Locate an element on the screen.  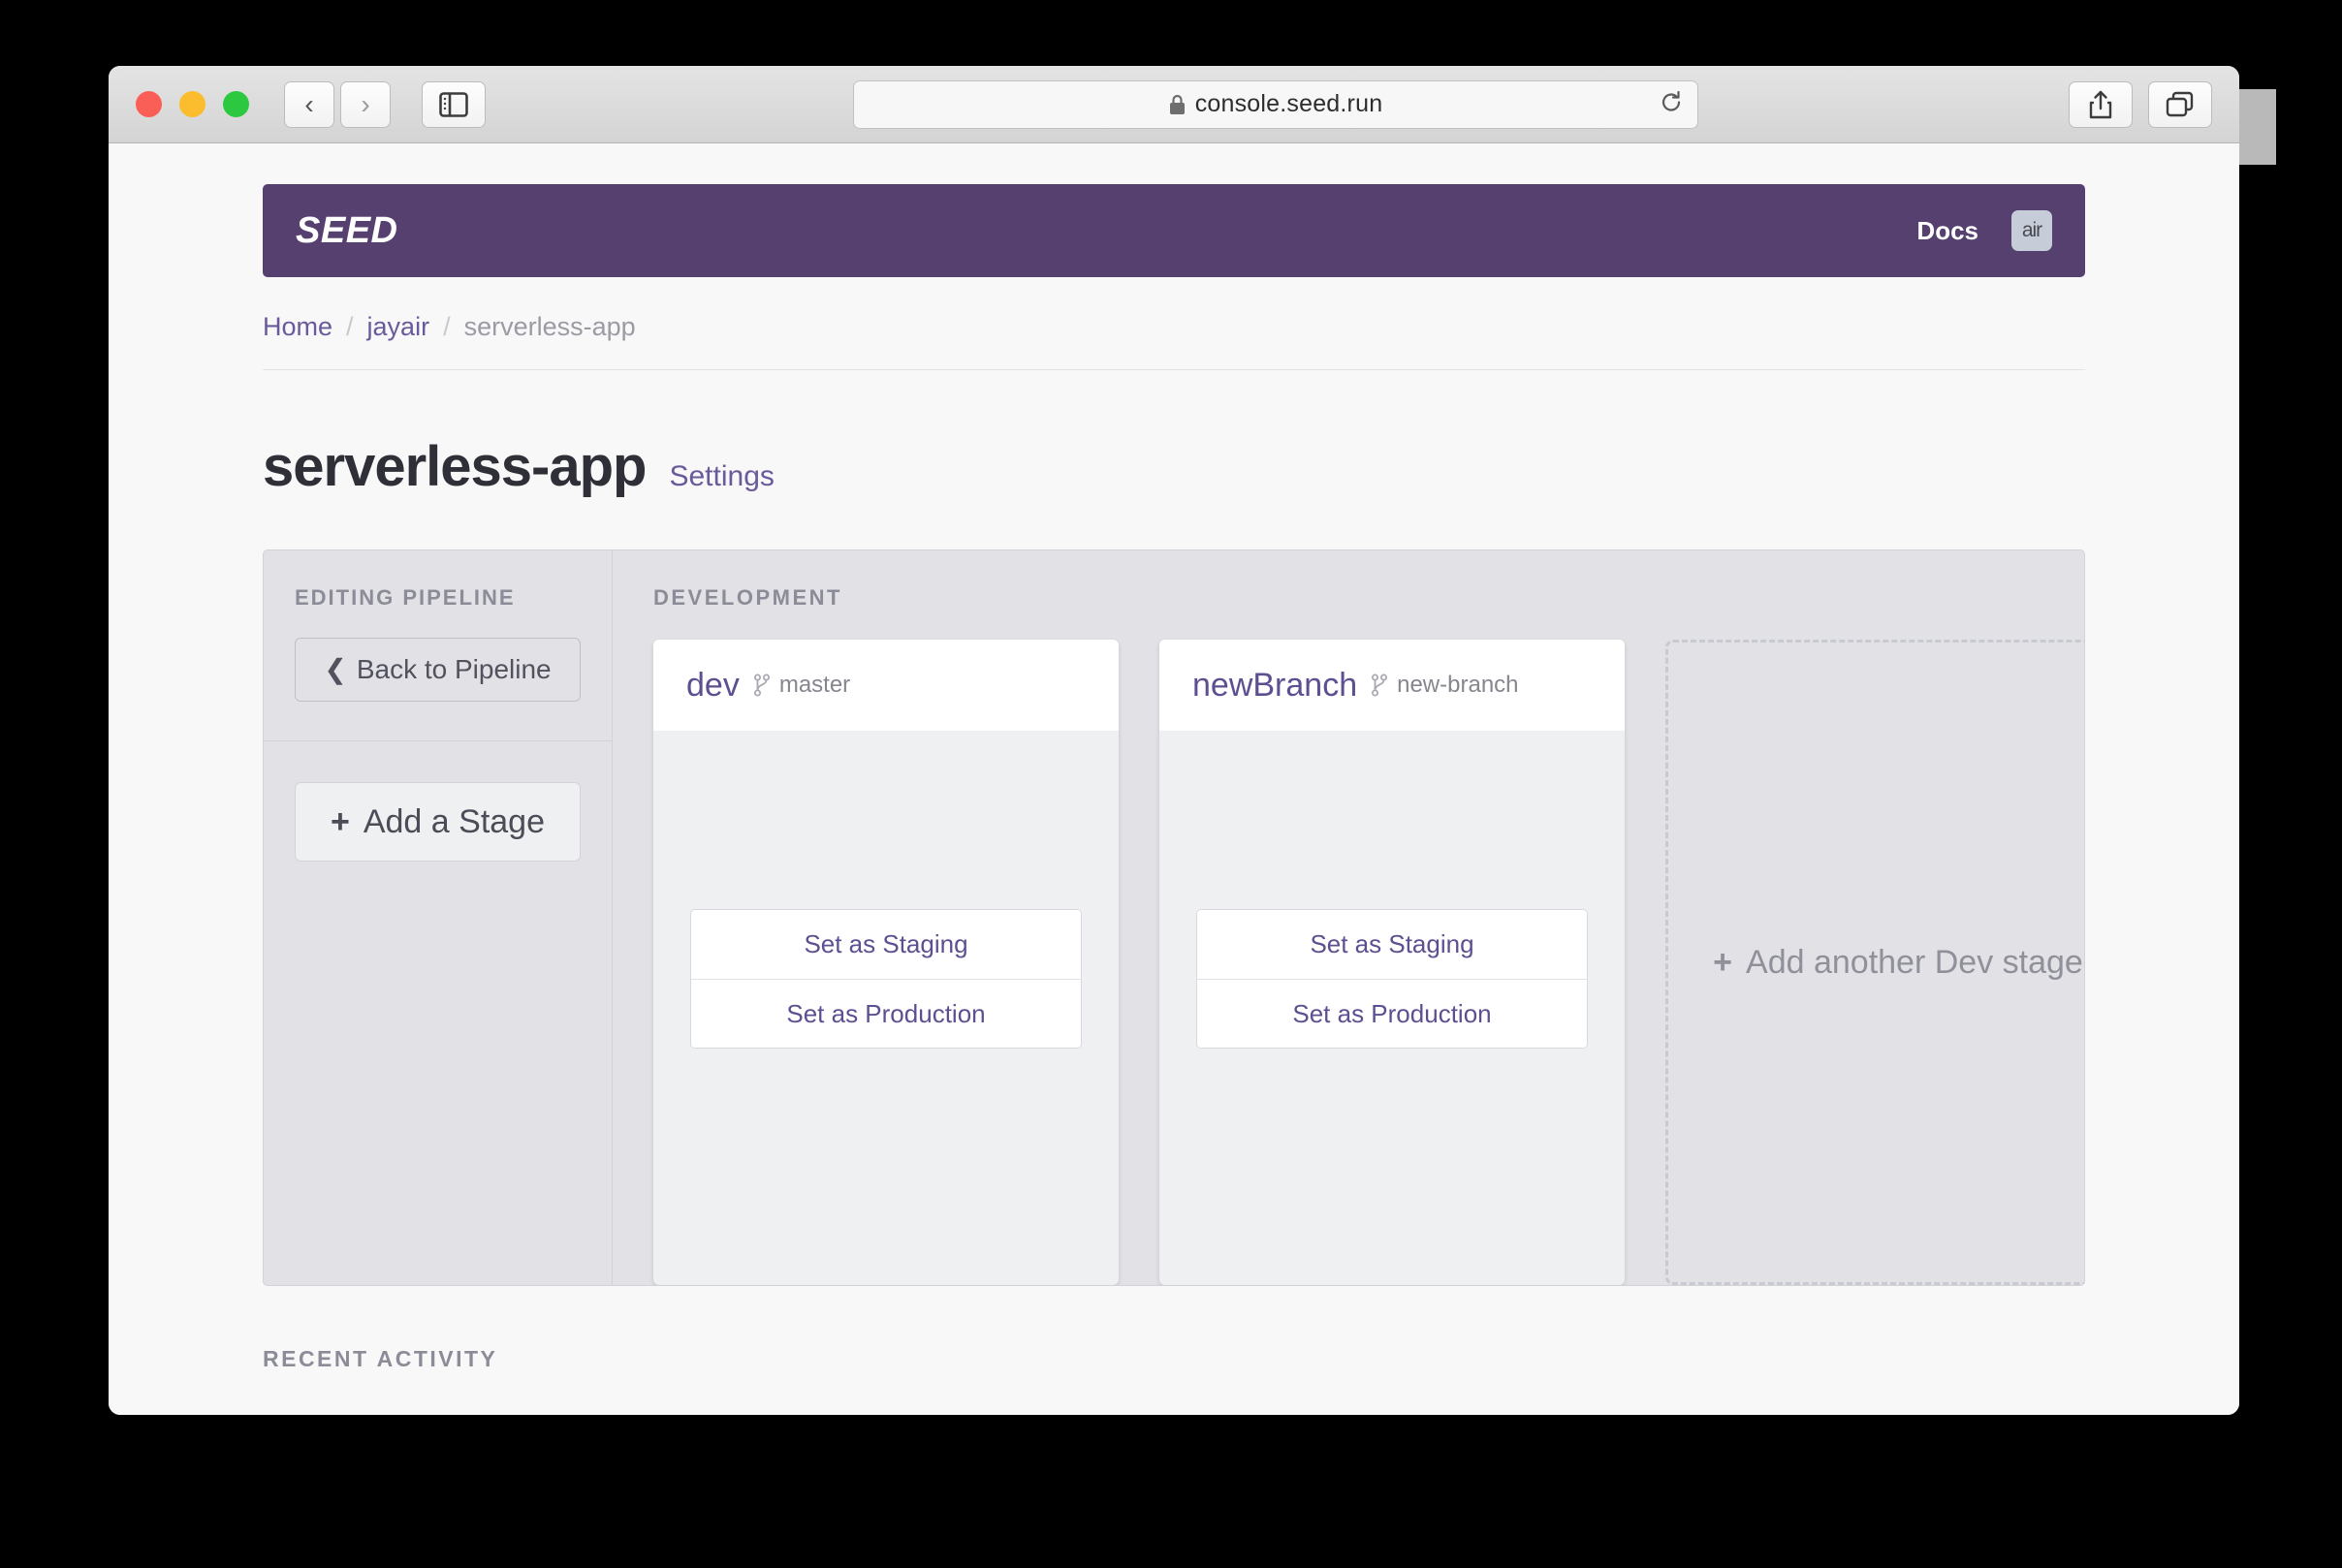
breadcrumb-item-org: jayair is located at coordinates (398, 327).